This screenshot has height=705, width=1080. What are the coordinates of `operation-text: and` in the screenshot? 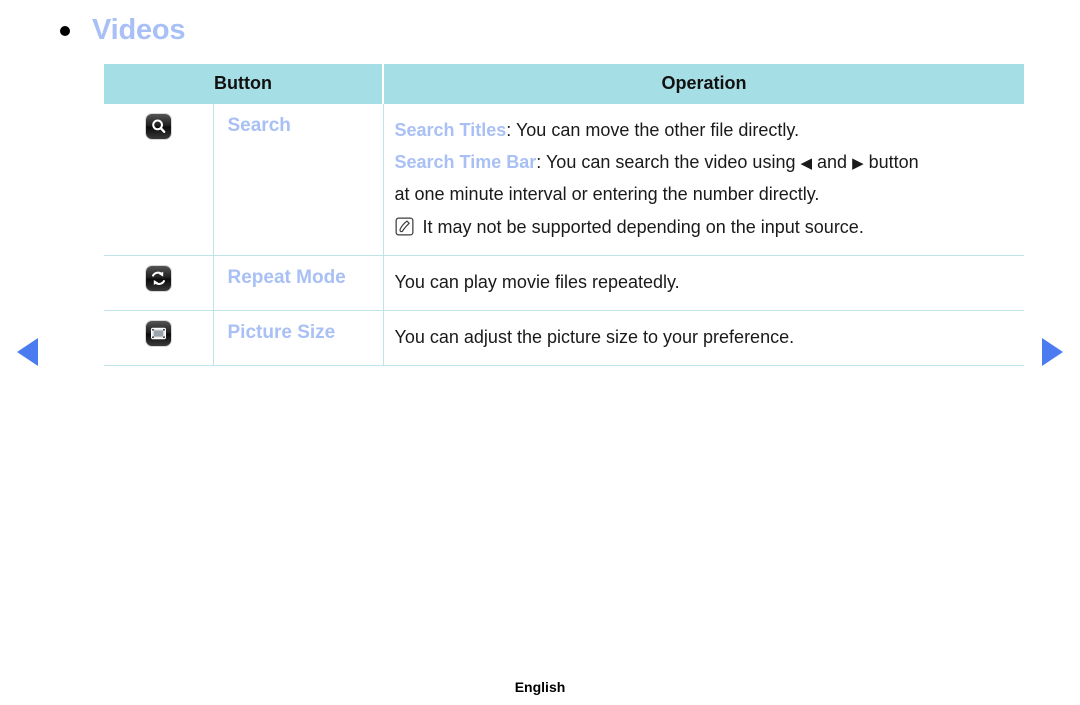 It's located at (832, 162).